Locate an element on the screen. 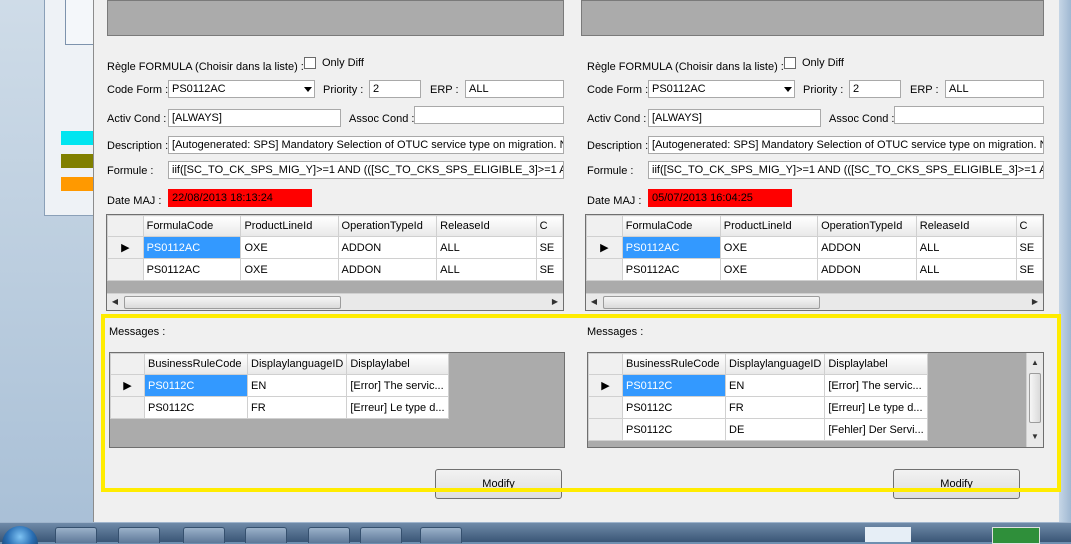 This screenshot has height=544, width=1071. left-top-panel is located at coordinates (335, 18).